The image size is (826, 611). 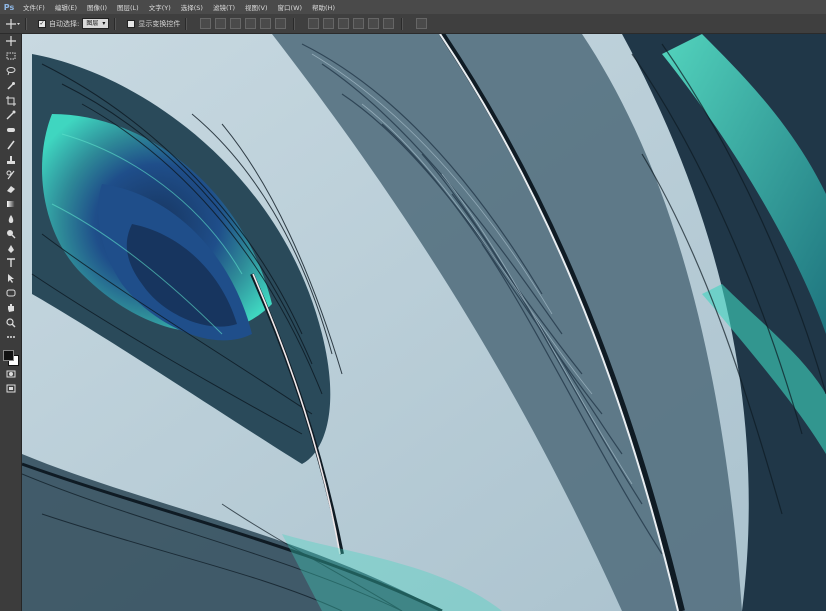 I want to click on distribute-bottom-icon, so click(x=344, y=23).